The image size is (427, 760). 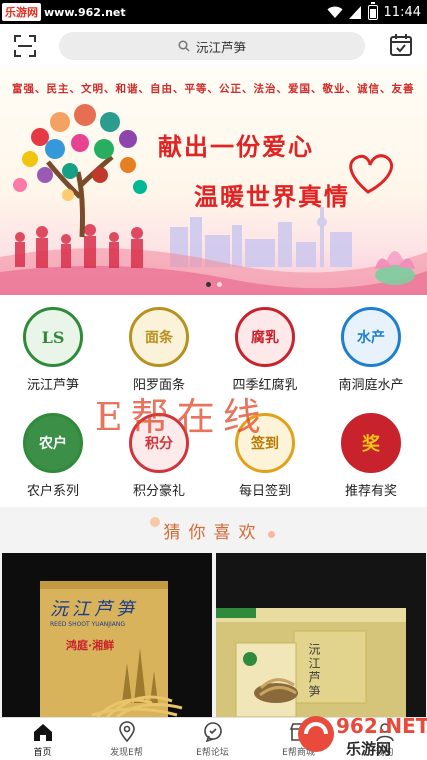 What do you see at coordinates (208, 284) in the screenshot?
I see `pagination-dot-active` at bounding box center [208, 284].